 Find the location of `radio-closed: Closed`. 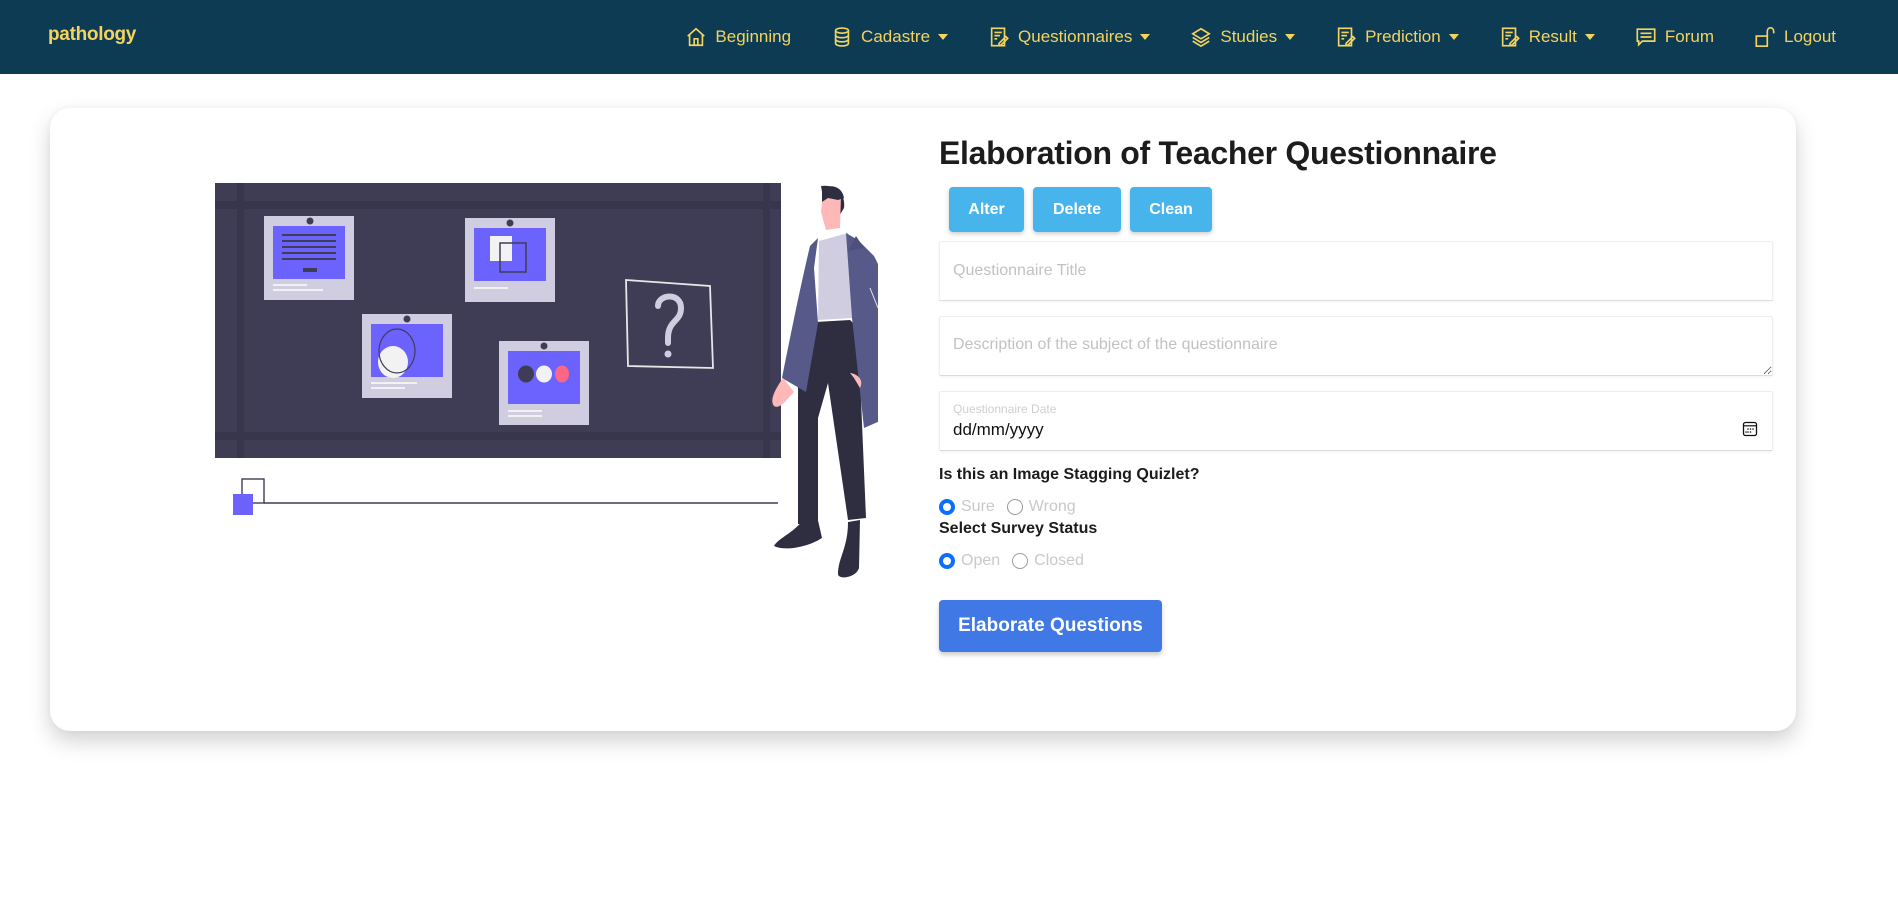

radio-closed: Closed is located at coordinates (1048, 561).